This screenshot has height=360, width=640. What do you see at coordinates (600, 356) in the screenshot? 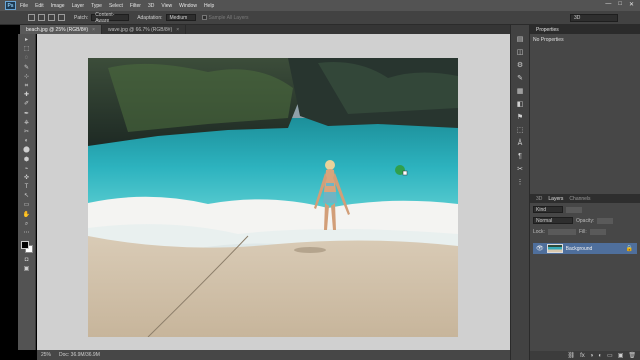
I see `adjustment-layer-icon: ◐` at bounding box center [600, 356].